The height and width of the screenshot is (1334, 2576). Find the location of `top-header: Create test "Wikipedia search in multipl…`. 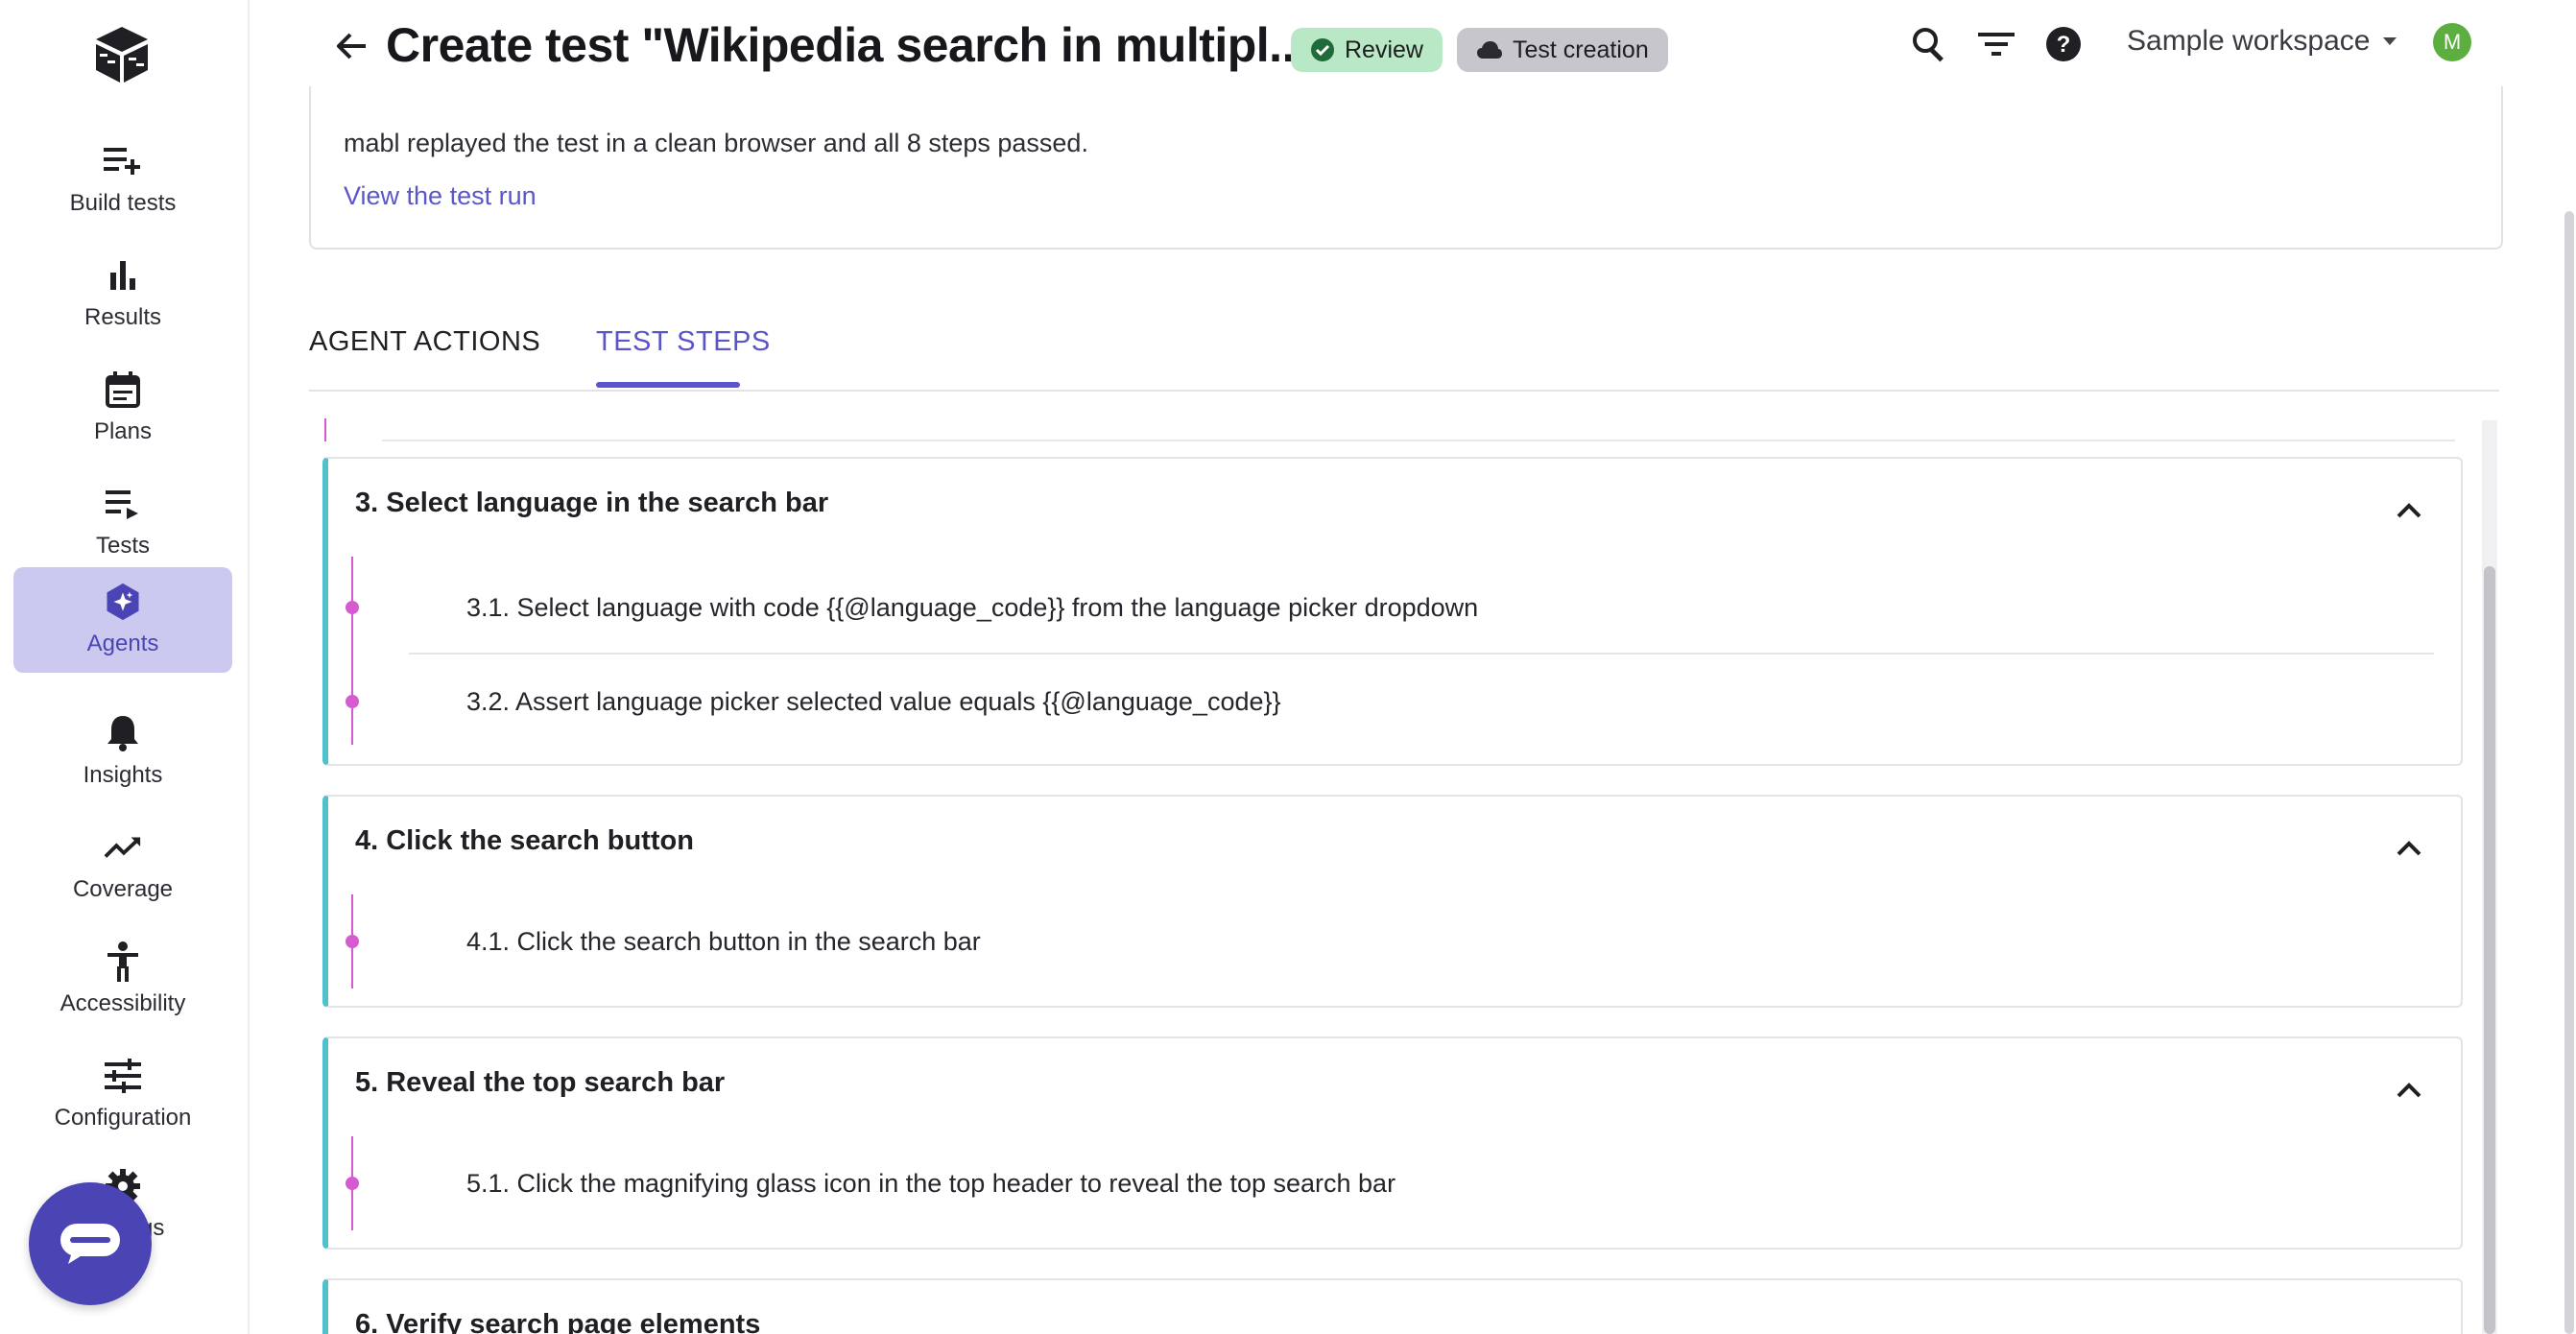

top-header: Create test "Wikipedia search in multipl… is located at coordinates (1413, 46).